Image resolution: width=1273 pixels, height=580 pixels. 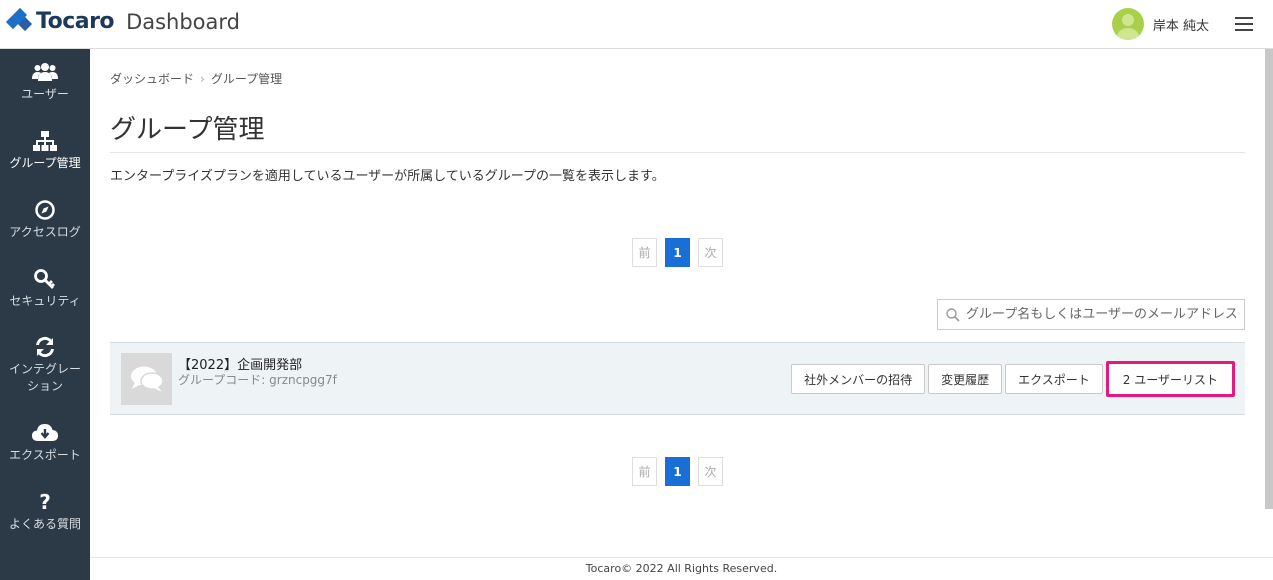 I want to click on title-divider, so click(x=677, y=152).